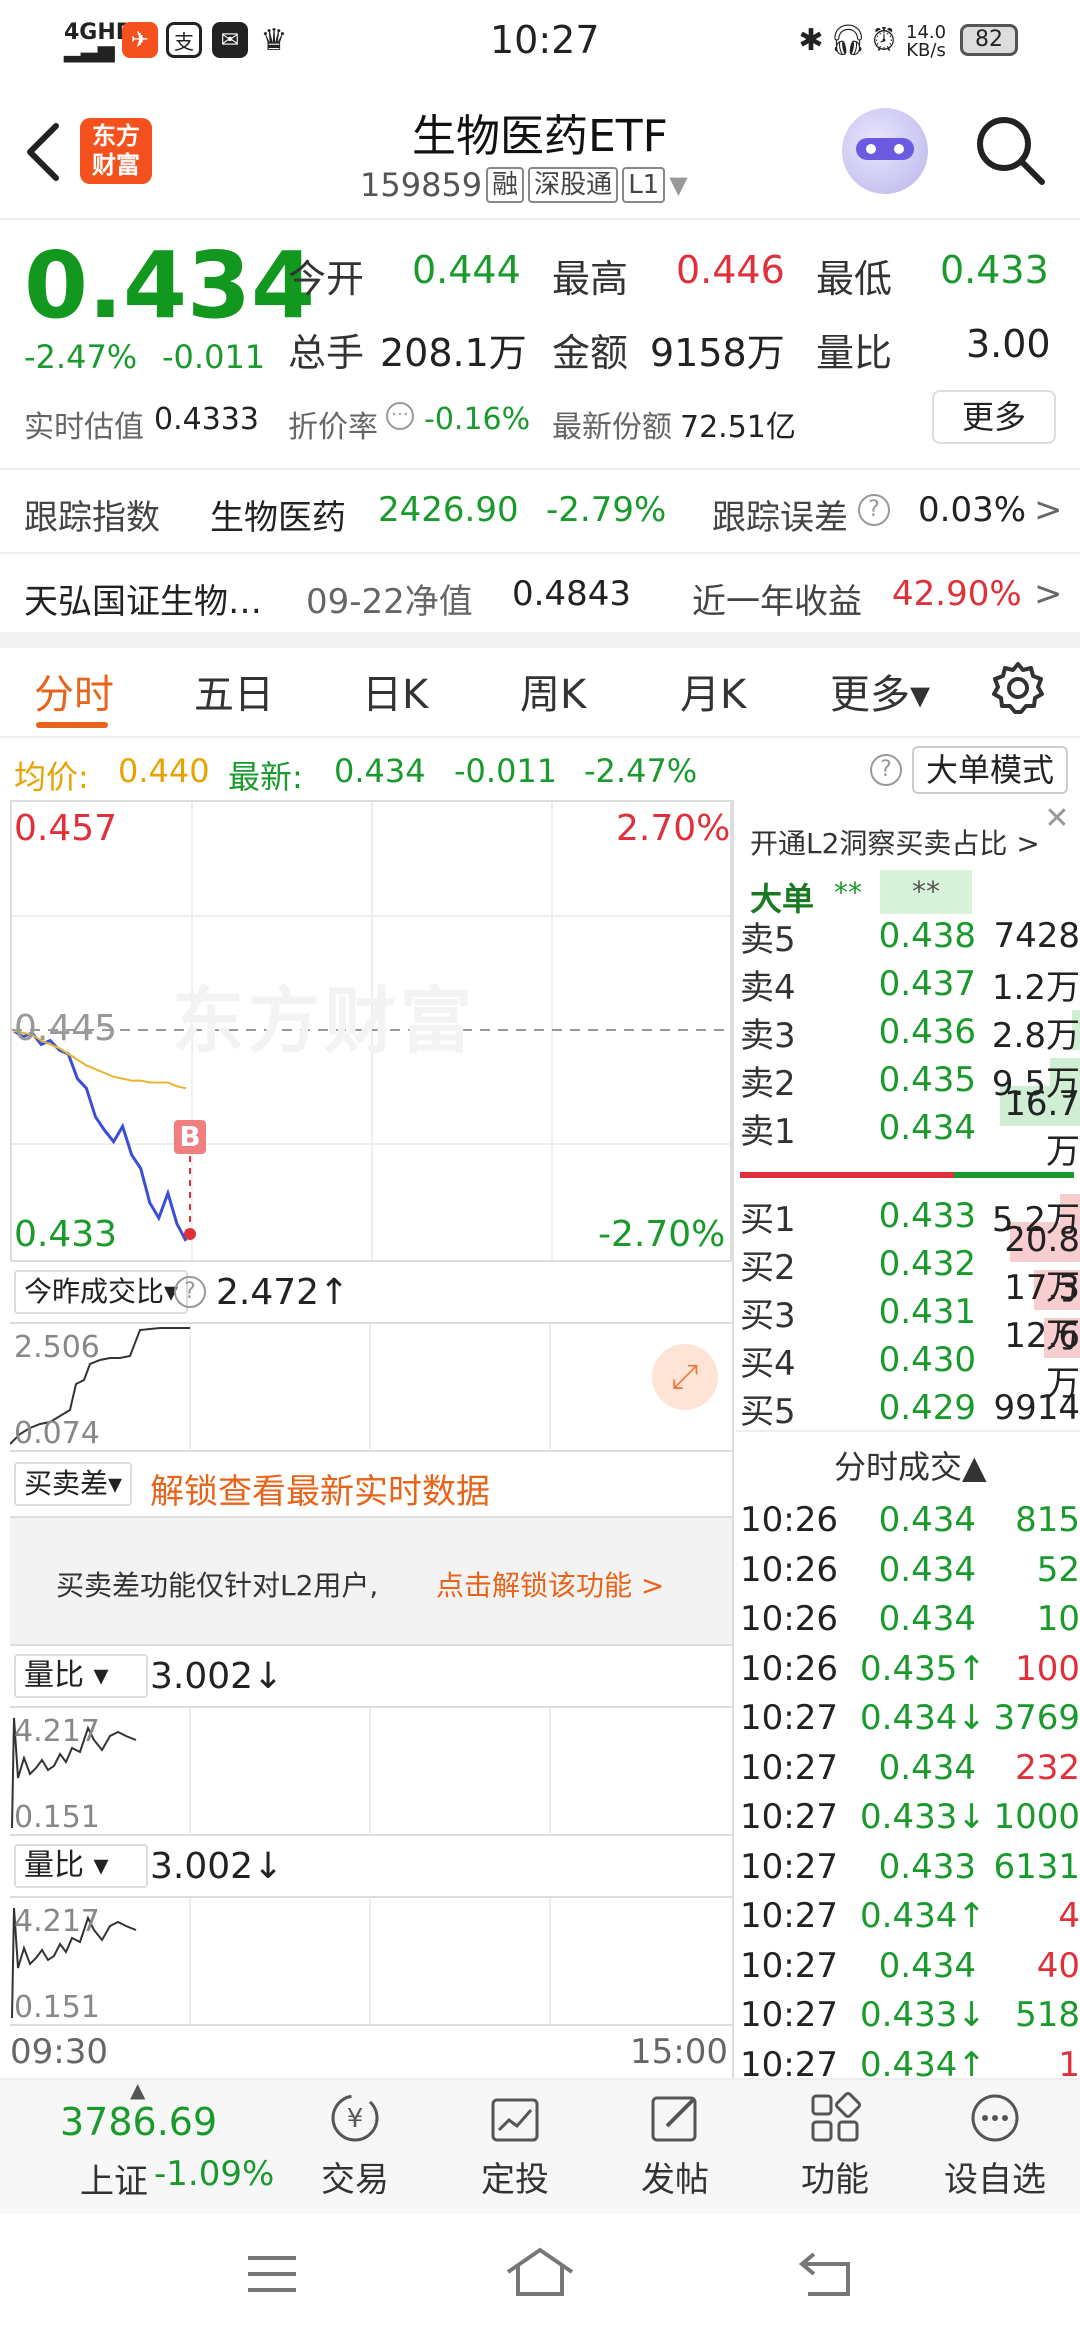 This screenshot has width=1080, height=2340. Describe the element at coordinates (320, 1488) in the screenshot. I see `unlock-title: 解锁查看最新实时数据` at that location.